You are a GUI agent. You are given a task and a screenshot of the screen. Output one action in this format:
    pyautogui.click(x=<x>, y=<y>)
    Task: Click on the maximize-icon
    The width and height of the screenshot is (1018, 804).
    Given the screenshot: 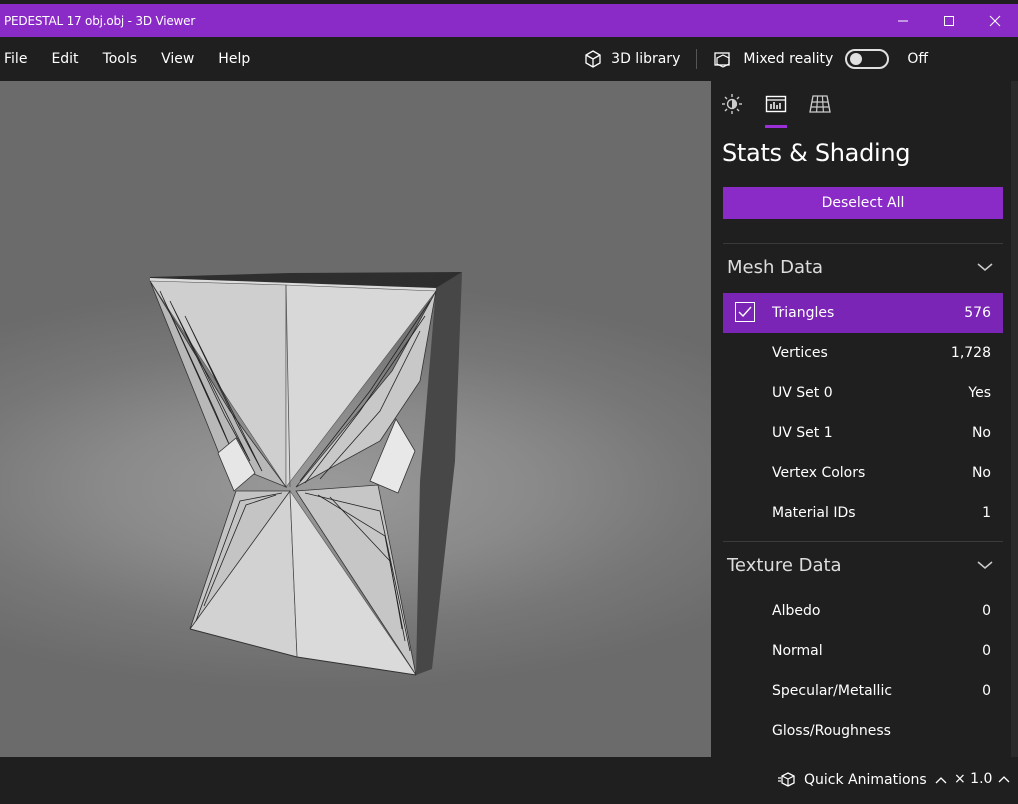 What is the action you would take?
    pyautogui.click(x=949, y=20)
    